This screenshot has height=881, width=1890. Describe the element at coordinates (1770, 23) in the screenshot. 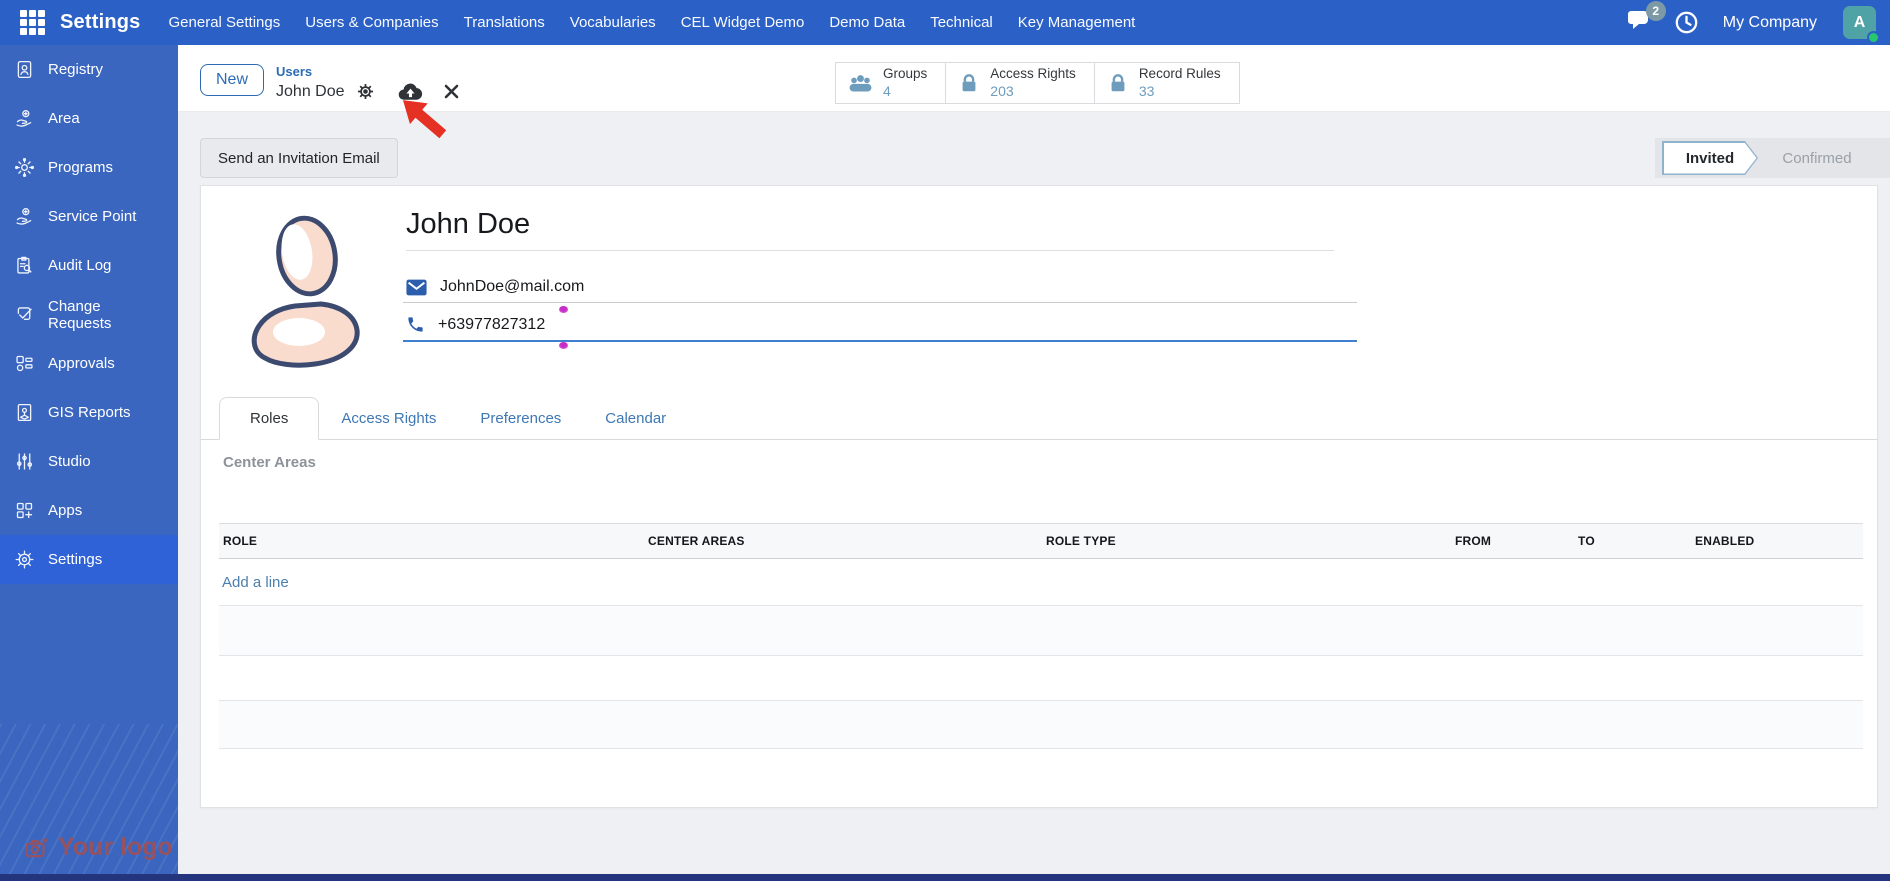

I see `company-switcher: My Company` at that location.